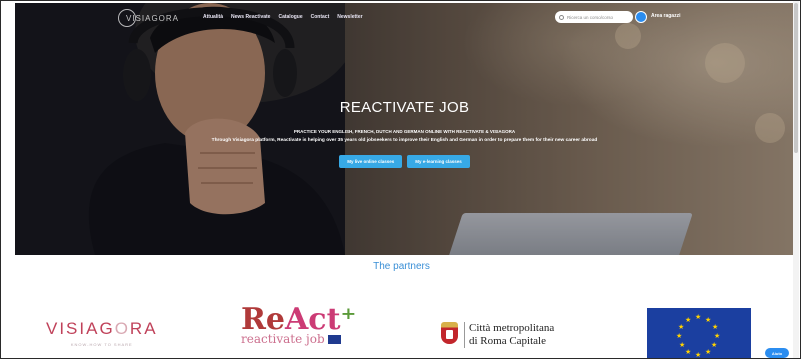 This screenshot has height=359, width=801. What do you see at coordinates (401, 266) in the screenshot?
I see `partners-heading: The partners` at bounding box center [401, 266].